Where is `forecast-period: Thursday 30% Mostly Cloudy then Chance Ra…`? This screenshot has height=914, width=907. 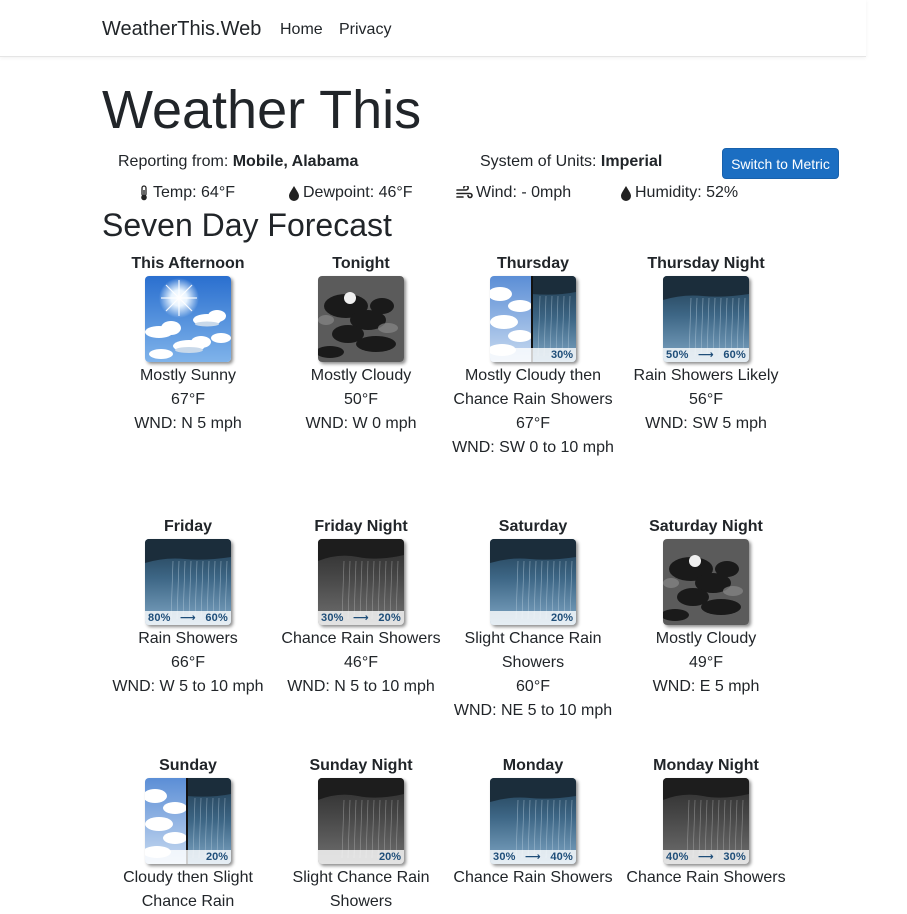 forecast-period: Thursday 30% Mostly Cloudy then Chance Ra… is located at coordinates (533, 356).